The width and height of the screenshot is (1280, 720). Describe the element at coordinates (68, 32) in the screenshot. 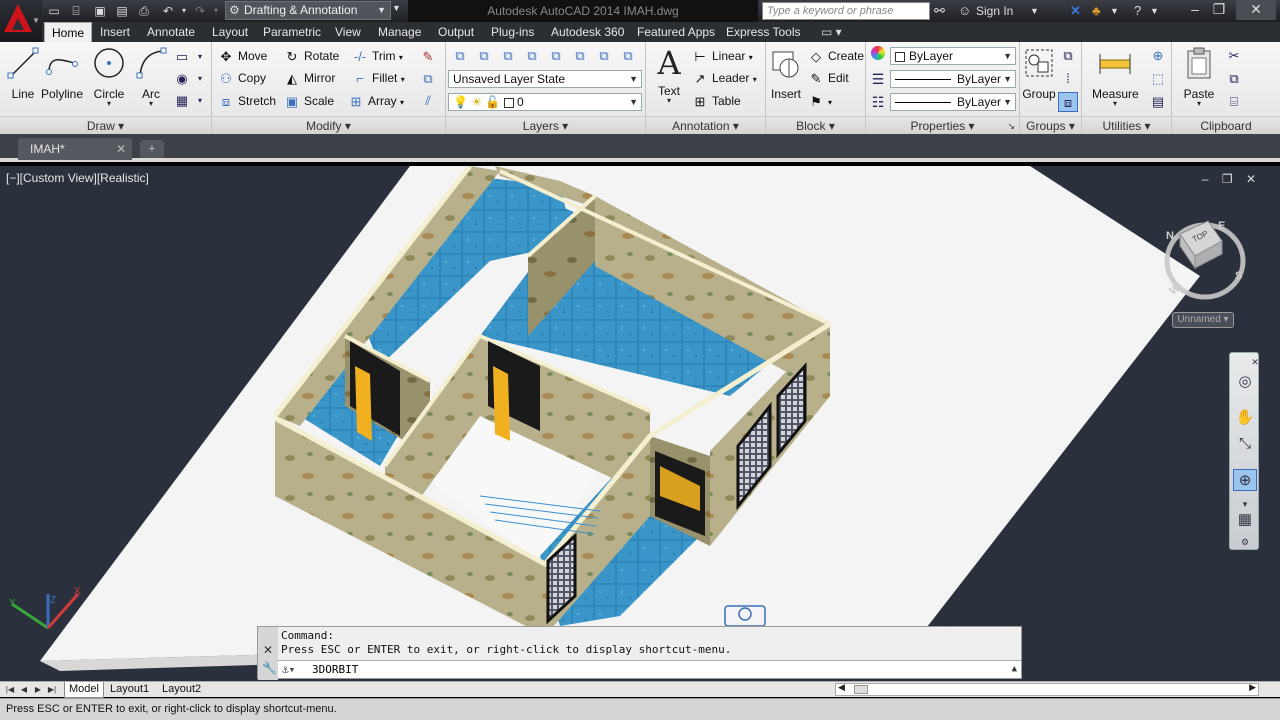

I see `tab-home: Home` at that location.